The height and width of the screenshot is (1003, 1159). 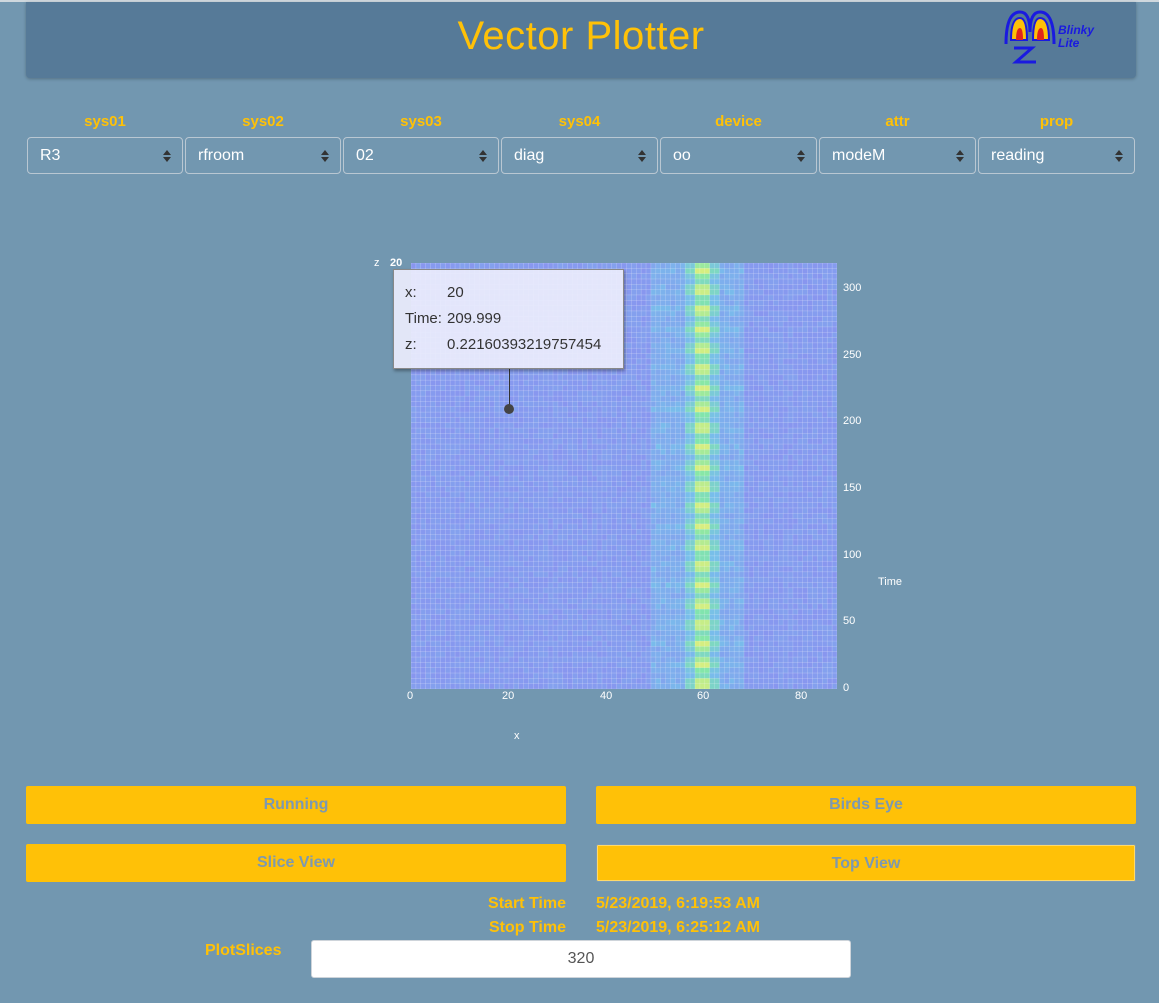 What do you see at coordinates (263, 155) in the screenshot?
I see `select-sys02: rfroom` at bounding box center [263, 155].